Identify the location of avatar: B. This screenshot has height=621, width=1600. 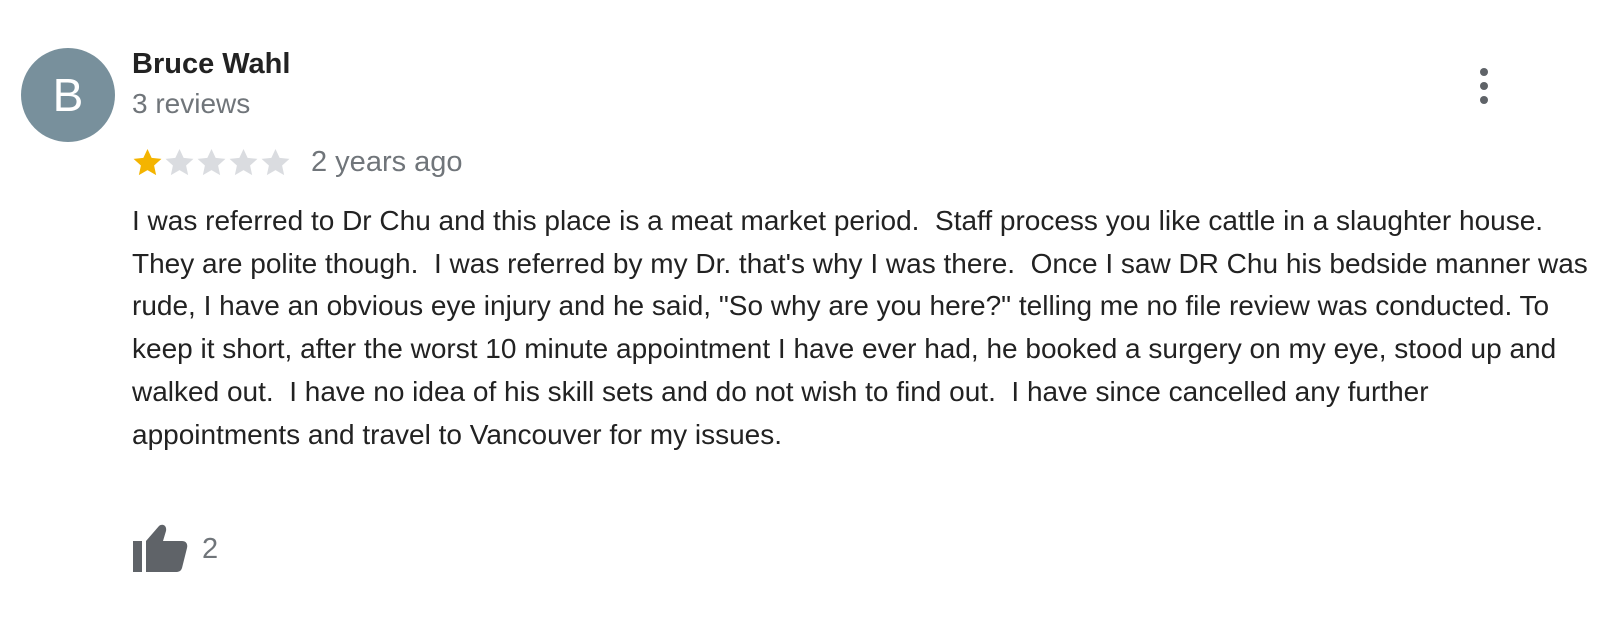
(68, 95).